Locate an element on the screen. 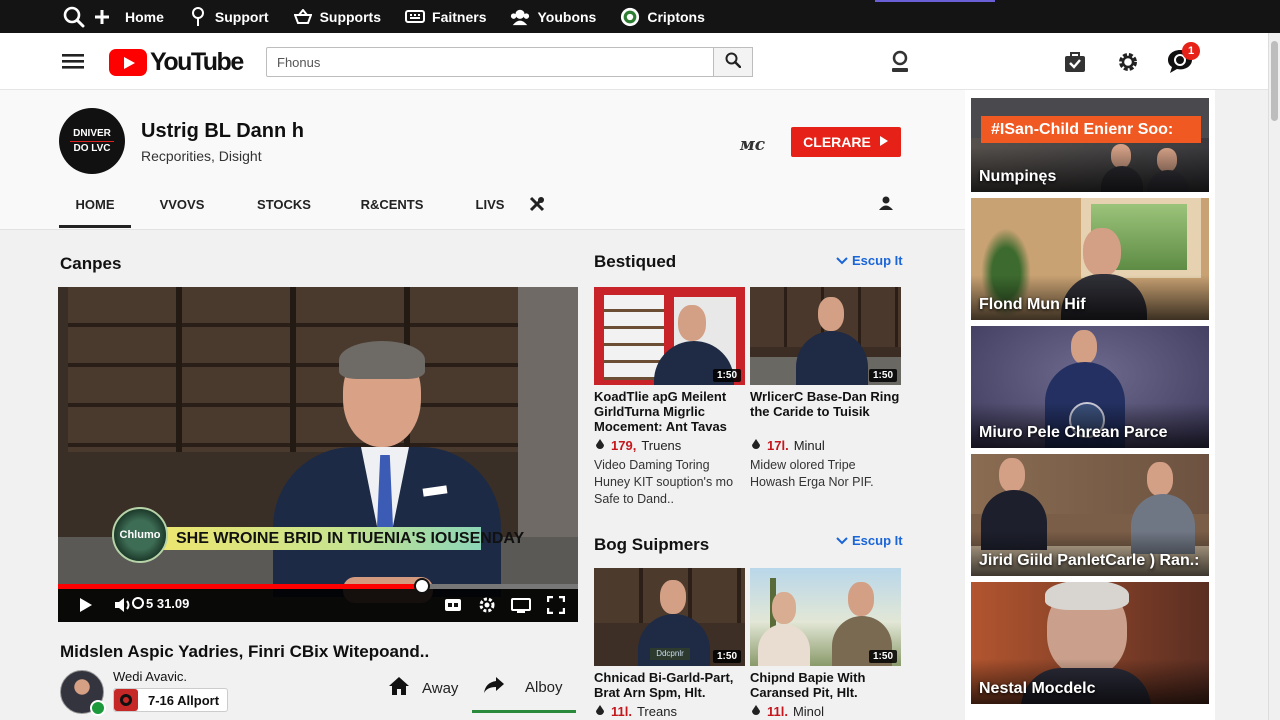  page-scrollbar is located at coordinates (1274, 376).